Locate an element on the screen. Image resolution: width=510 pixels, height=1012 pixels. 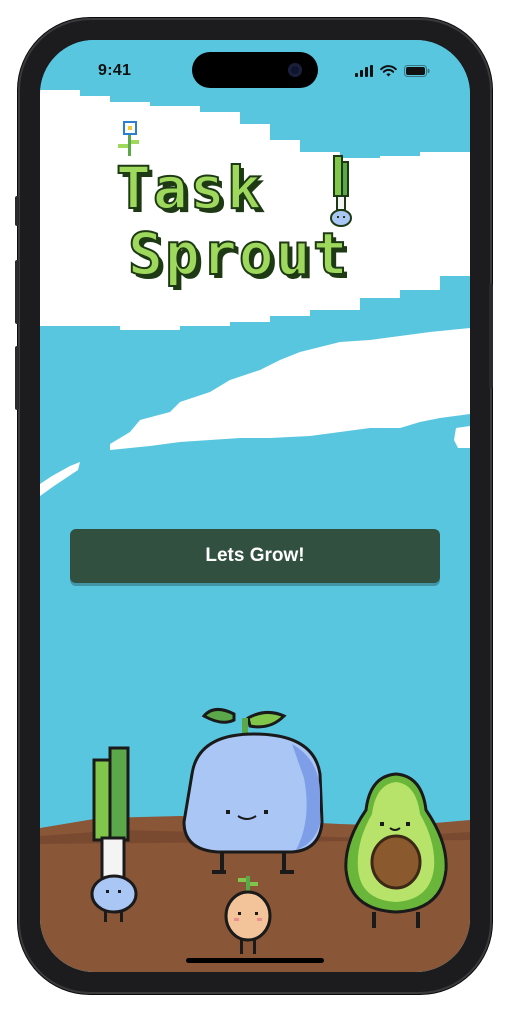
dynamic-island is located at coordinates (255, 70).